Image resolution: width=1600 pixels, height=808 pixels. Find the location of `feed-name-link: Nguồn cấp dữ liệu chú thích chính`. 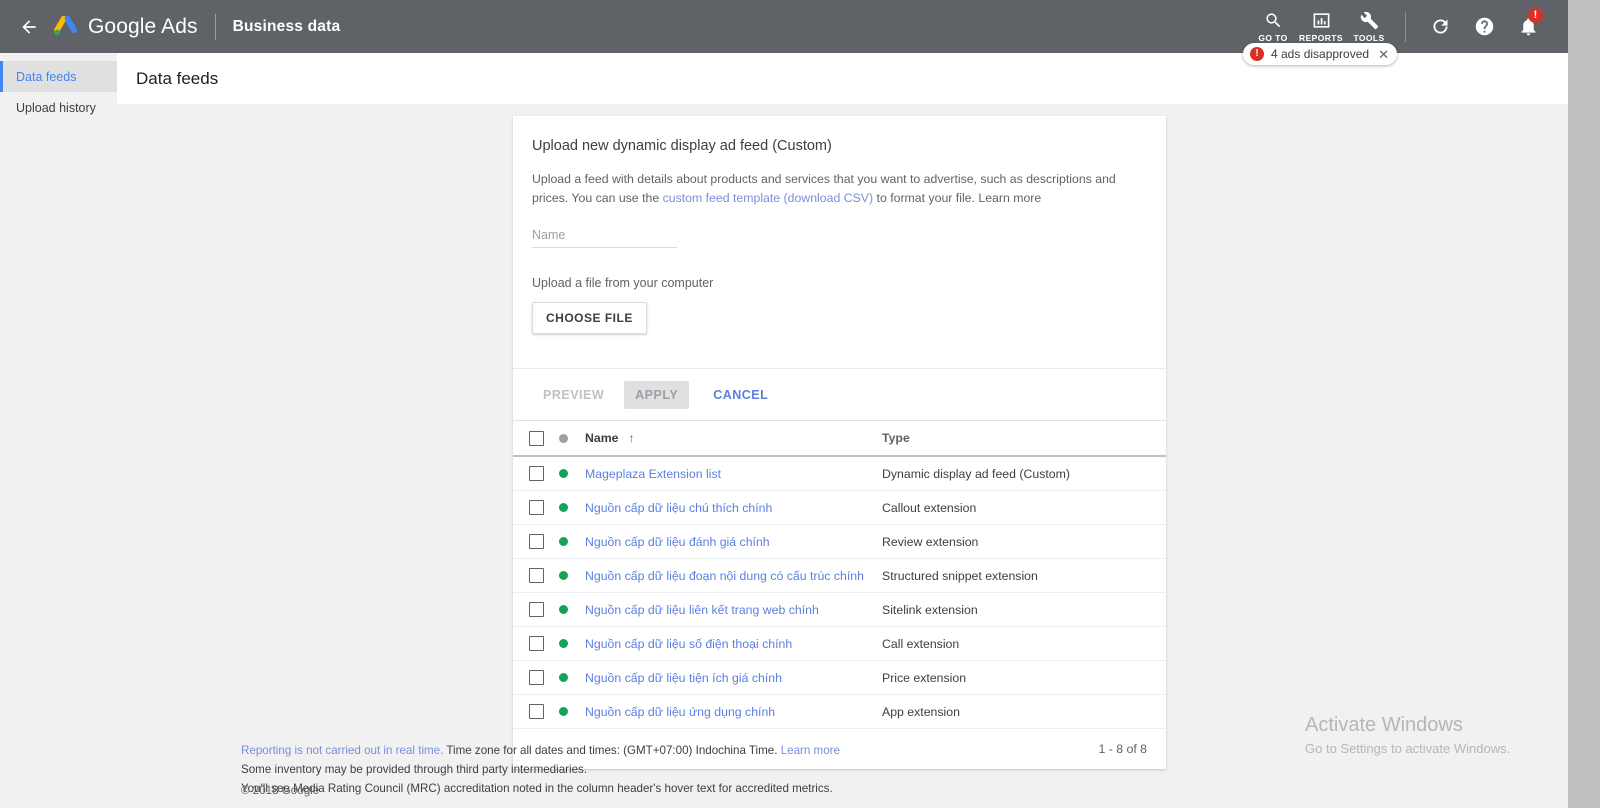

feed-name-link: Nguồn cấp dữ liệu chú thích chính is located at coordinates (733, 508).